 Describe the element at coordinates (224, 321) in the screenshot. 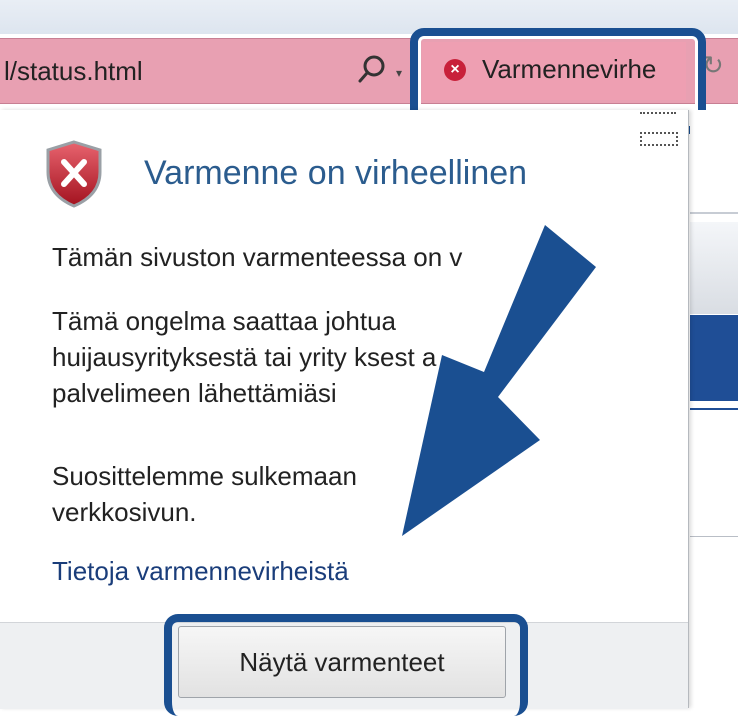

I see `popup-message-line: Tämä ongelma saattaa johtua` at that location.